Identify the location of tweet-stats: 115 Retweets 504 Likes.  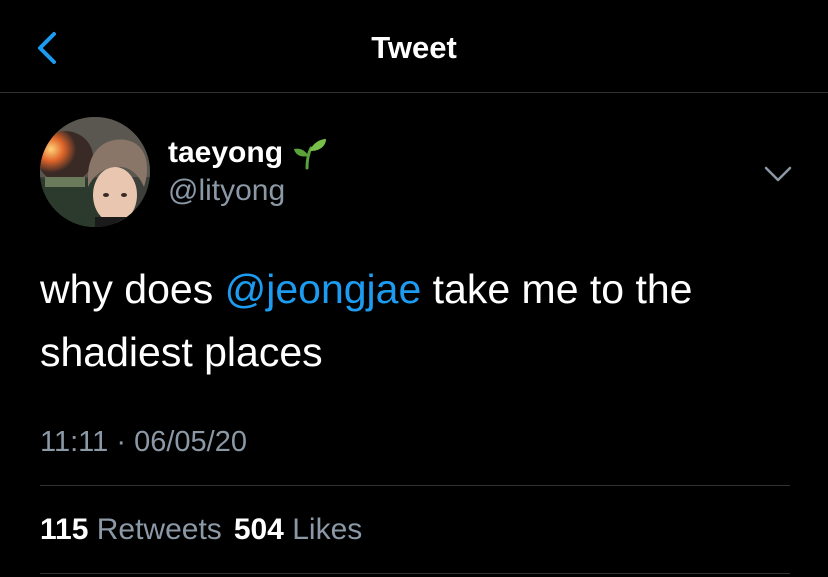
(201, 530).